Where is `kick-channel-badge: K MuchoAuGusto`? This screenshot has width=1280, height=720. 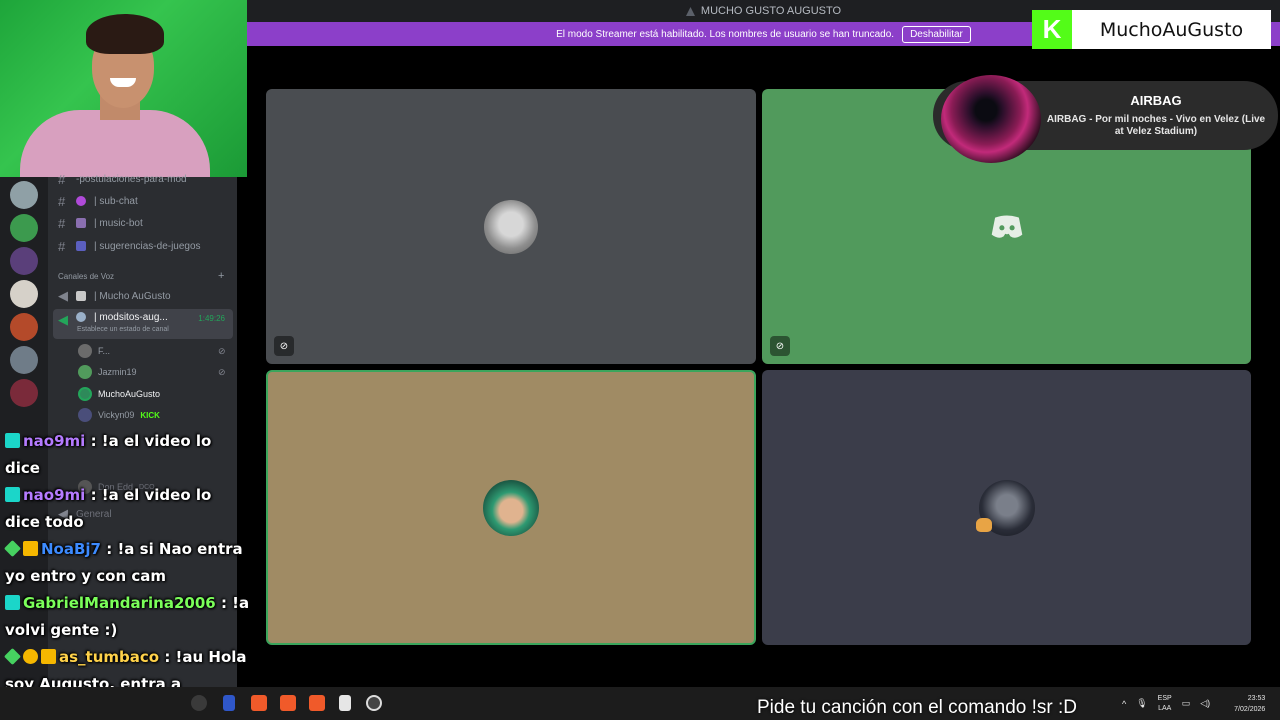
kick-channel-badge: K MuchoAuGusto is located at coordinates (1151, 29).